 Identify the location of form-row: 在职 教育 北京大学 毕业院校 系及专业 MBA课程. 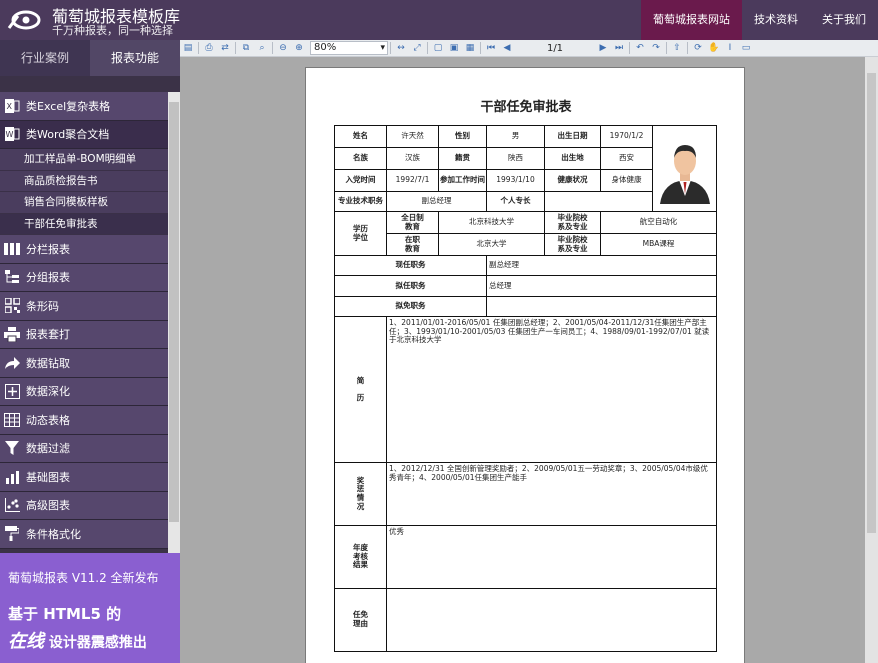
(526, 244).